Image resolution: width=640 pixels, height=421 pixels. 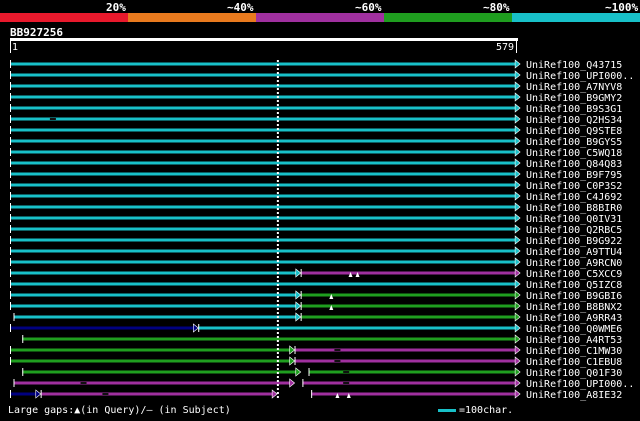 I want to click on hit-label: UniRef100_B9GBI6, so click(x=574, y=296).